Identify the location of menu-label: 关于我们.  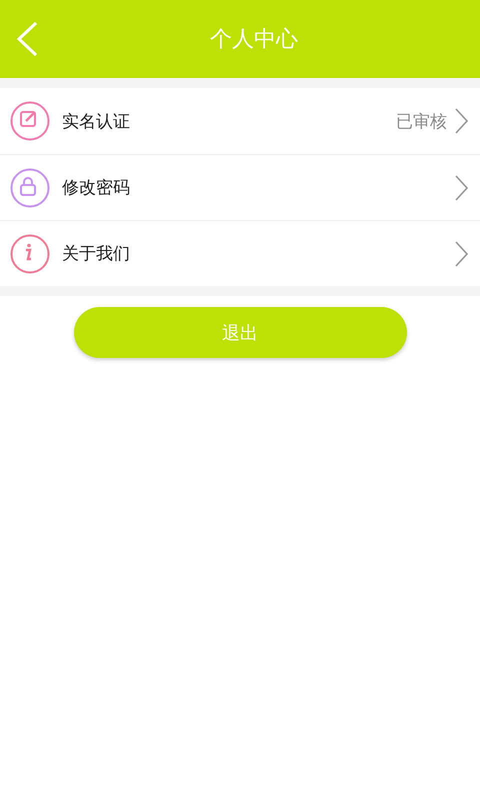
(96, 254).